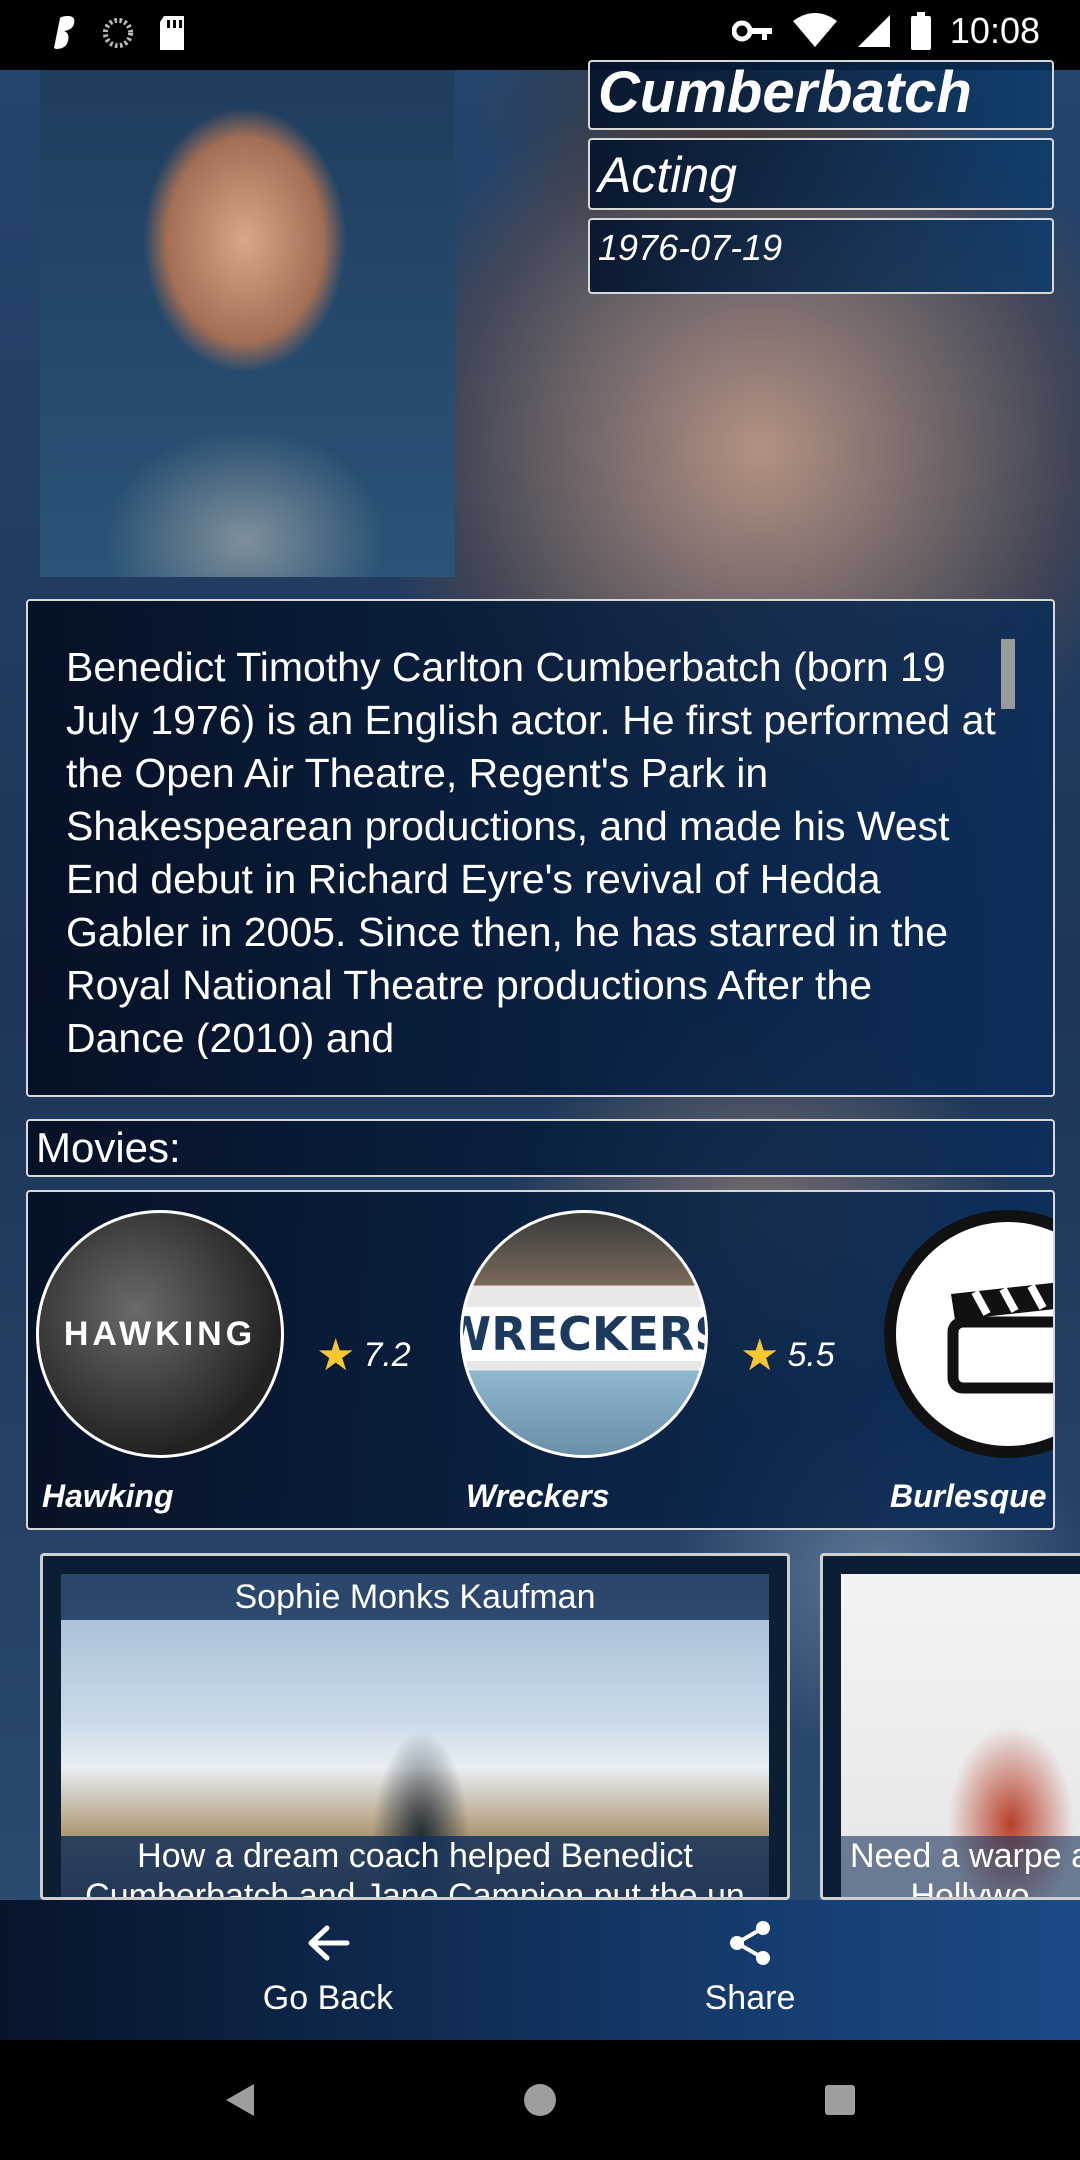 This screenshot has width=1080, height=2160. What do you see at coordinates (971, 1496) in the screenshot?
I see `movie-title: Burlesque I` at bounding box center [971, 1496].